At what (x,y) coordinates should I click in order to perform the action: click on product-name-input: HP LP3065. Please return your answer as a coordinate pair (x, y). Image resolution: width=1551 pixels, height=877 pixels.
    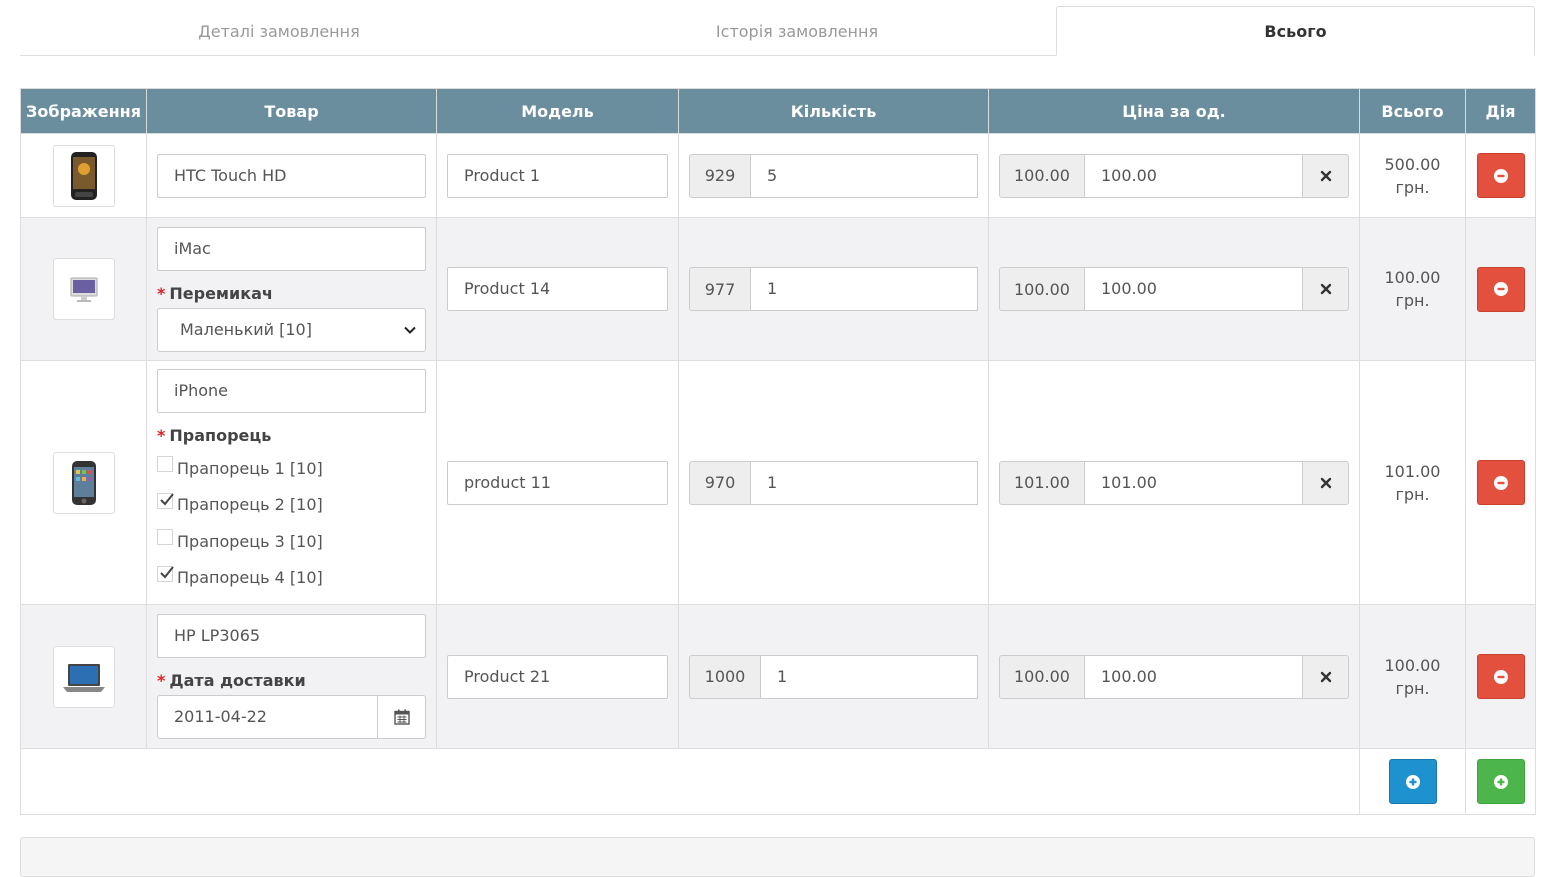
    Looking at the image, I should click on (291, 636).